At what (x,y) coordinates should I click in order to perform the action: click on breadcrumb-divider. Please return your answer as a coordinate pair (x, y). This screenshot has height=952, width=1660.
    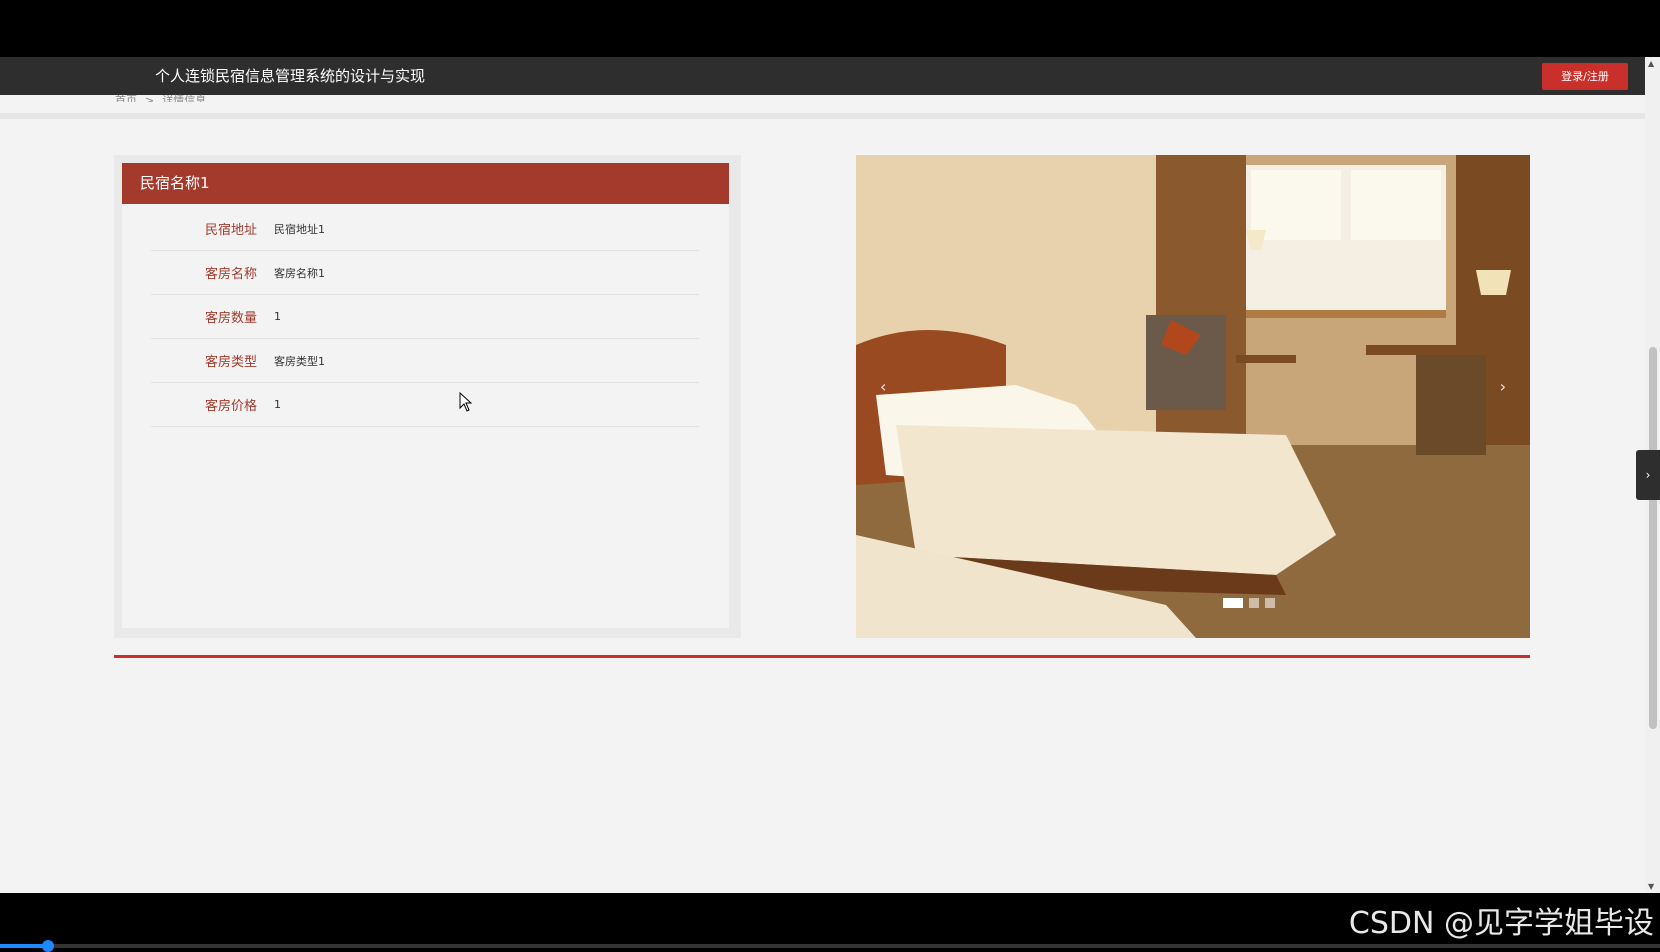
    Looking at the image, I should click on (822, 116).